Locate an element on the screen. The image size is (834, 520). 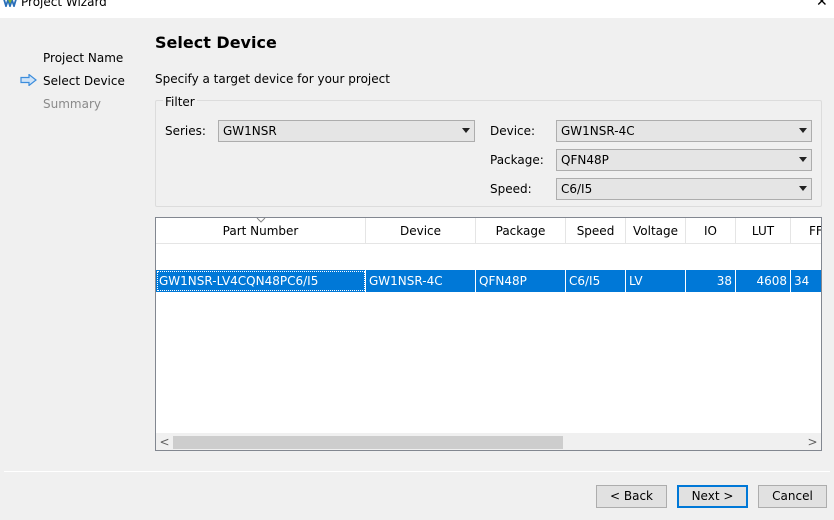
page-title: Select Device is located at coordinates (216, 42).